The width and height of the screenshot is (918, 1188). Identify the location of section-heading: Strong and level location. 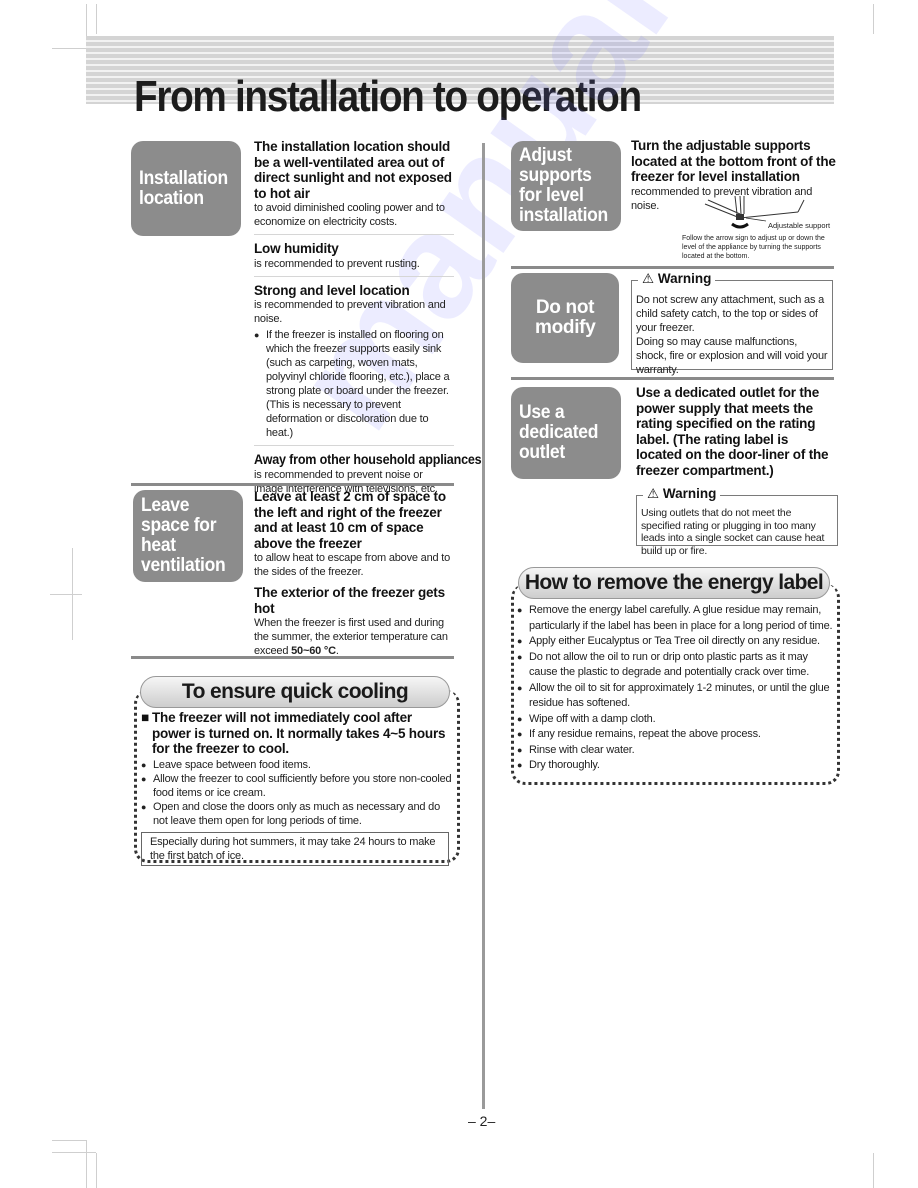
(332, 290).